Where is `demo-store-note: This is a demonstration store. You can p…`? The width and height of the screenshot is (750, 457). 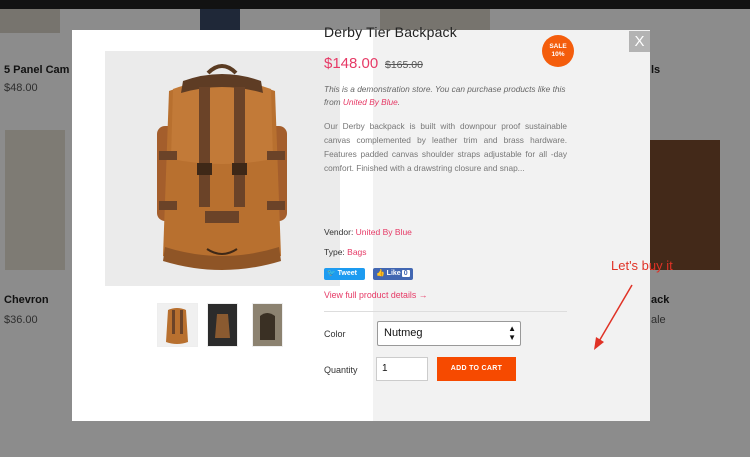 demo-store-note: This is a demonstration store. You can p… is located at coordinates (445, 96).